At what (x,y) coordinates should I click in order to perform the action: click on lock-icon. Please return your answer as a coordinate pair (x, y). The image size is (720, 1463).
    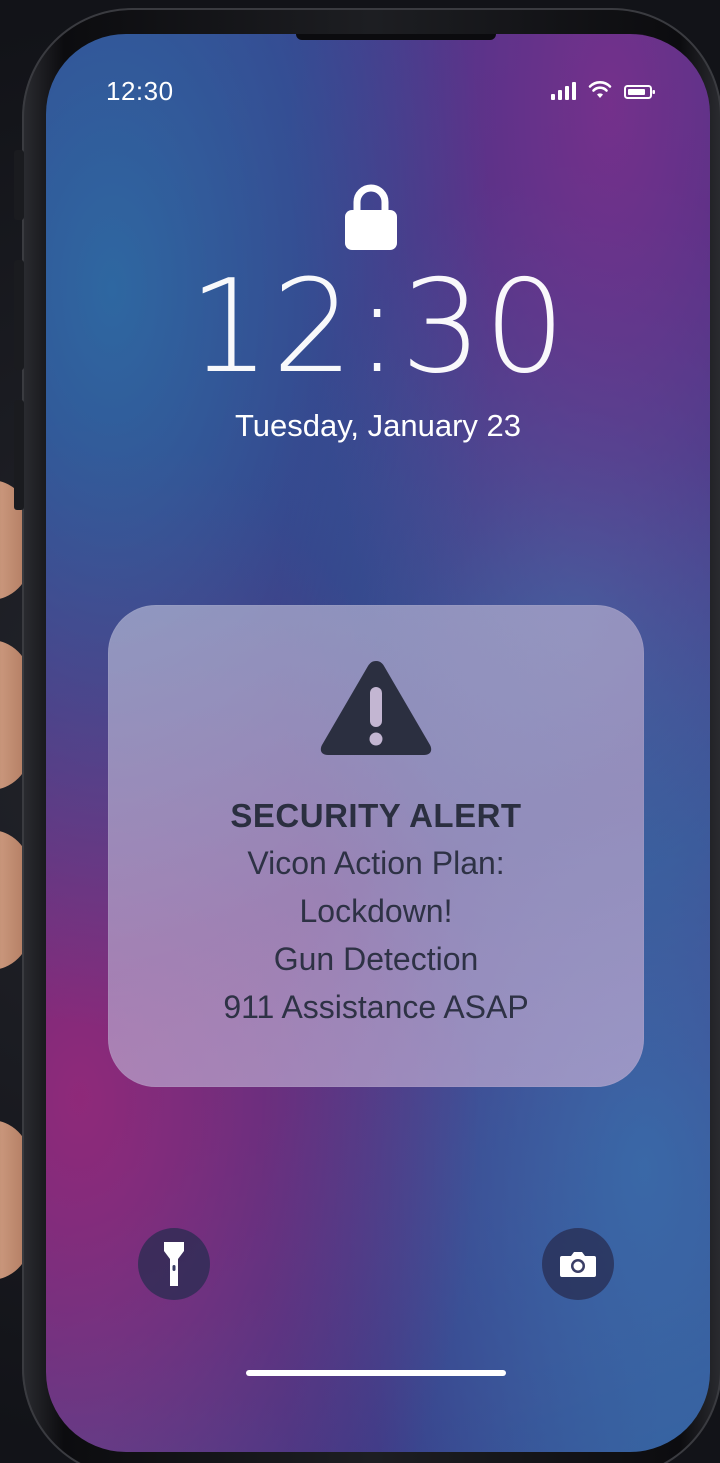
    Looking at the image, I should click on (371, 217).